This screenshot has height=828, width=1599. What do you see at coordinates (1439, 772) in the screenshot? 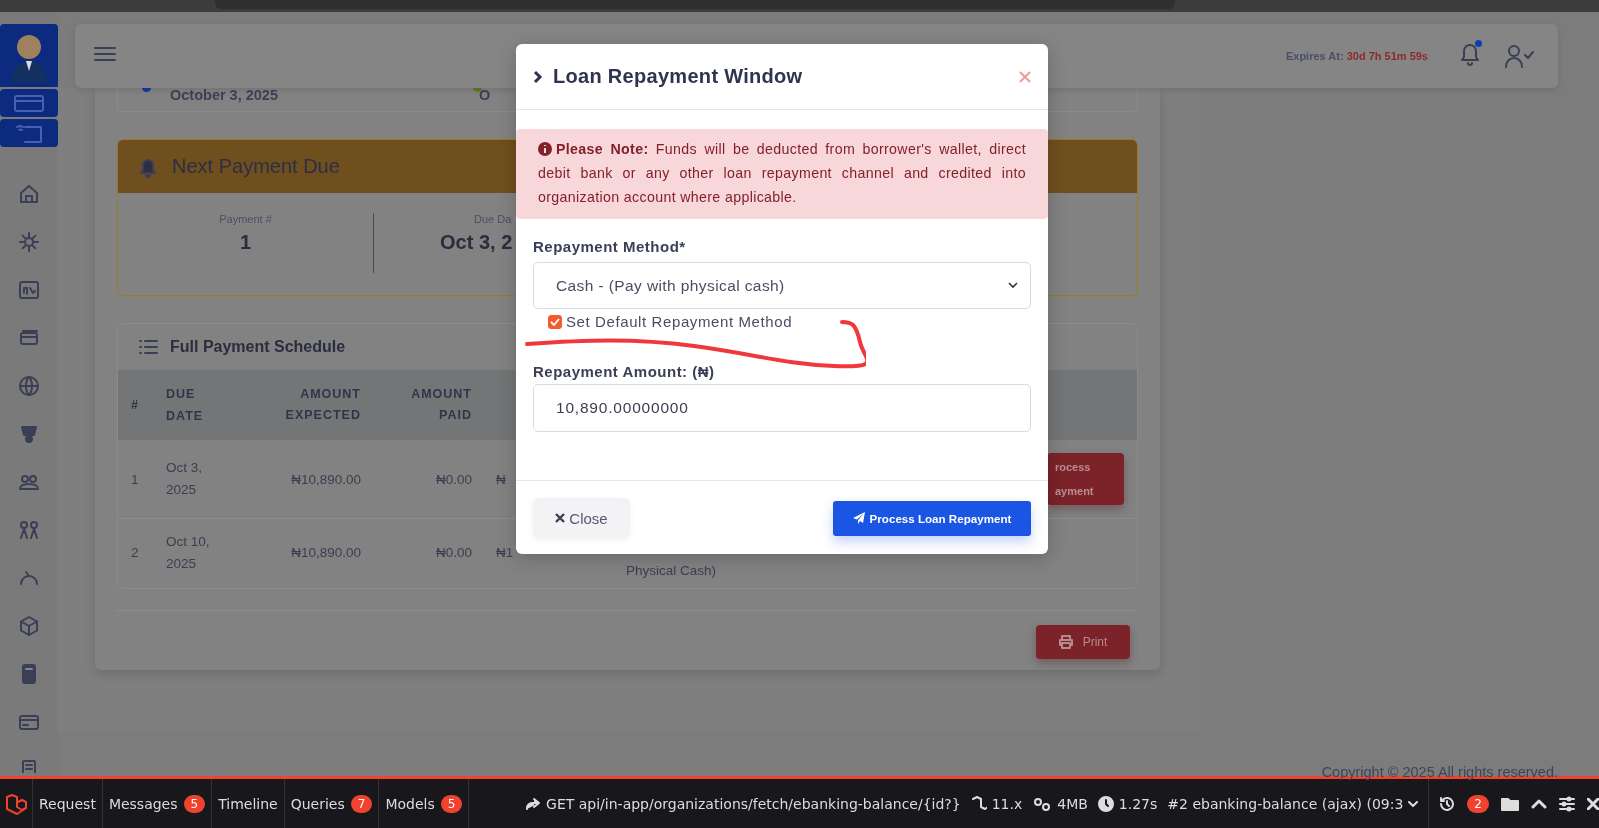
I see `copyright-text: Copyright © 2025 All rights reserved.` at bounding box center [1439, 772].